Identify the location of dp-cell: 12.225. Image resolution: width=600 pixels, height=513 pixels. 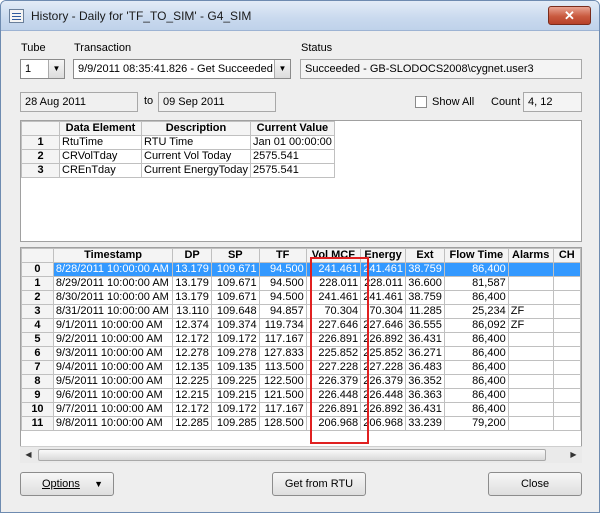
(192, 381).